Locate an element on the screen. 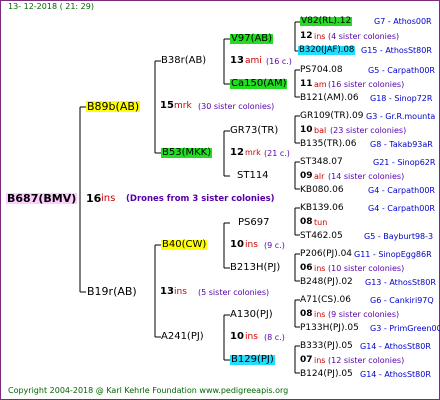 The height and width of the screenshot is (400, 440). gen1-lower-queen: B19r(AB) is located at coordinates (112, 291).